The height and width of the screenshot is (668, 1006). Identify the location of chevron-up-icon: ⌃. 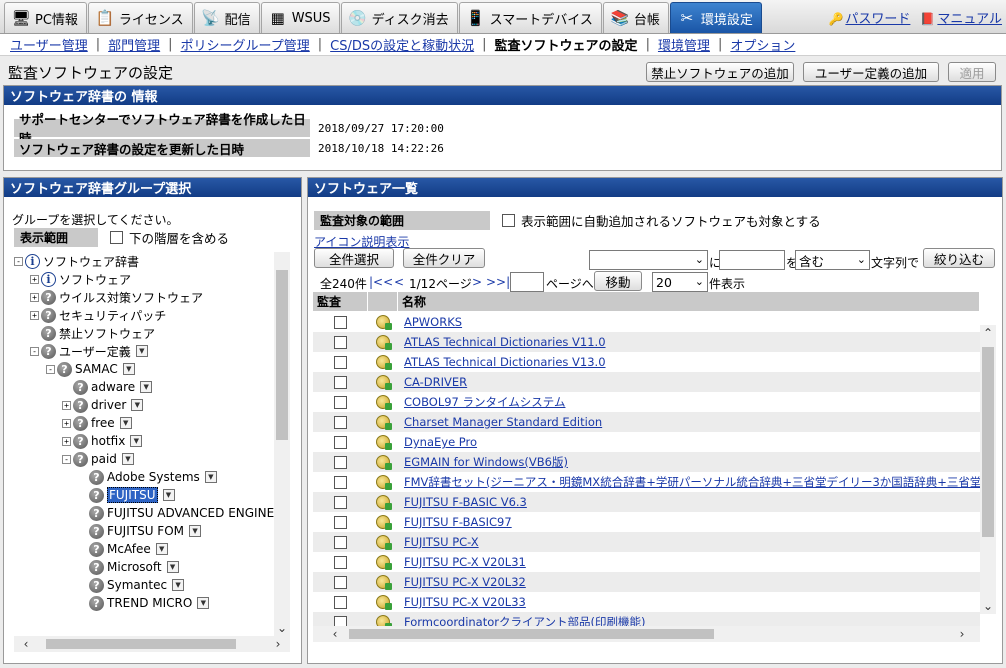
(988, 333).